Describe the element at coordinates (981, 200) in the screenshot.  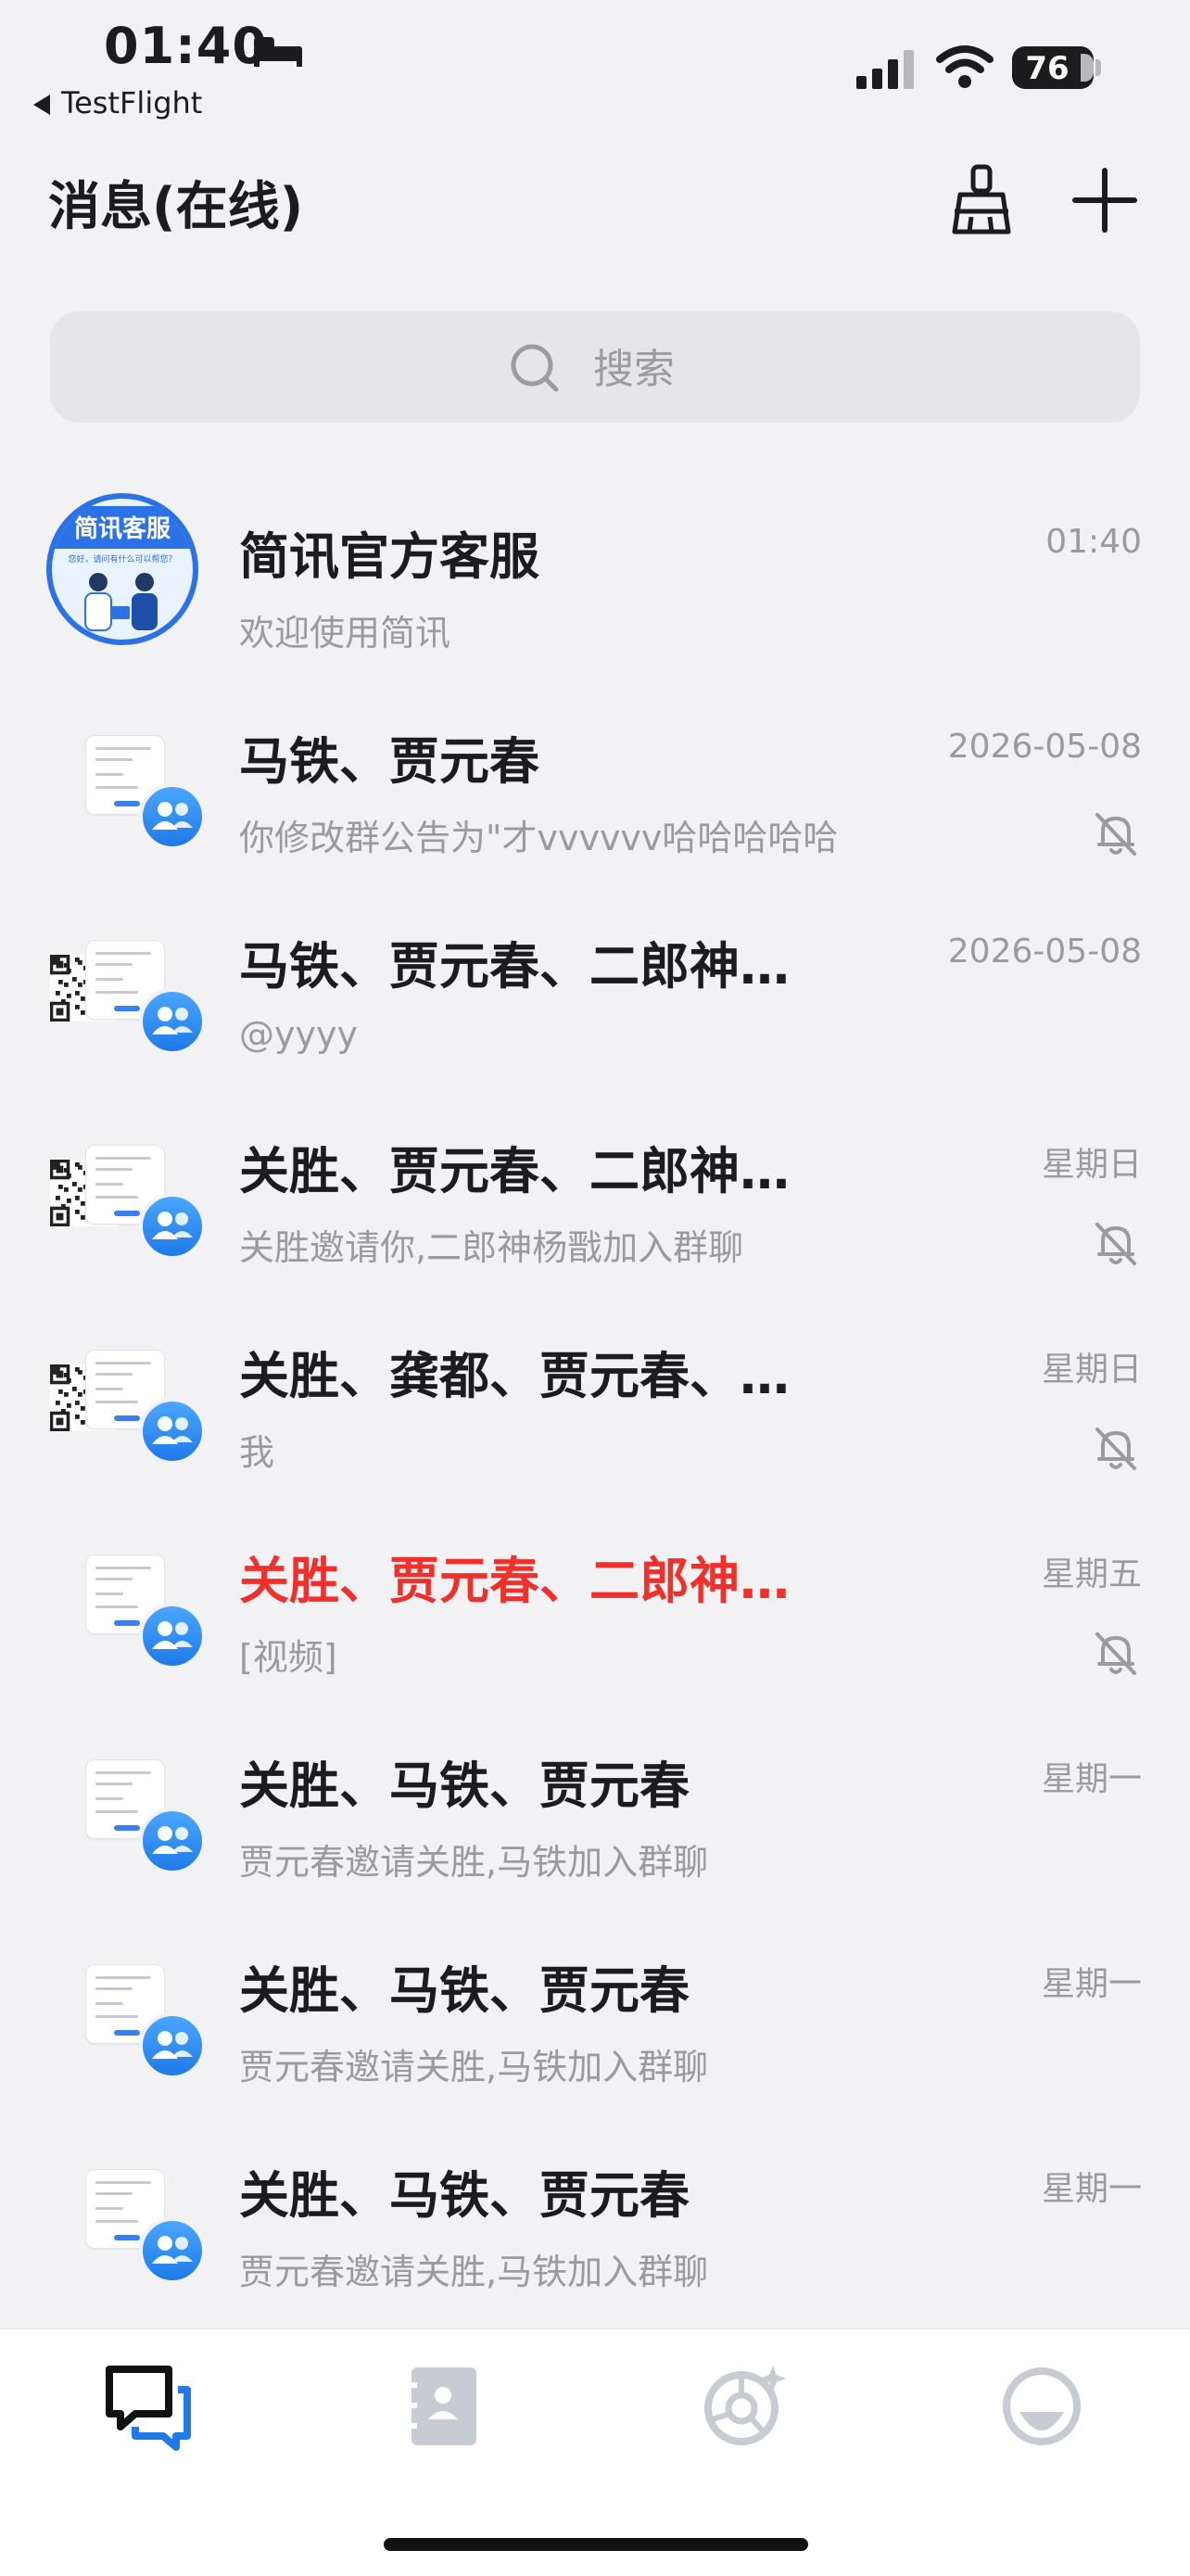
I see `broom-clean-icon` at that location.